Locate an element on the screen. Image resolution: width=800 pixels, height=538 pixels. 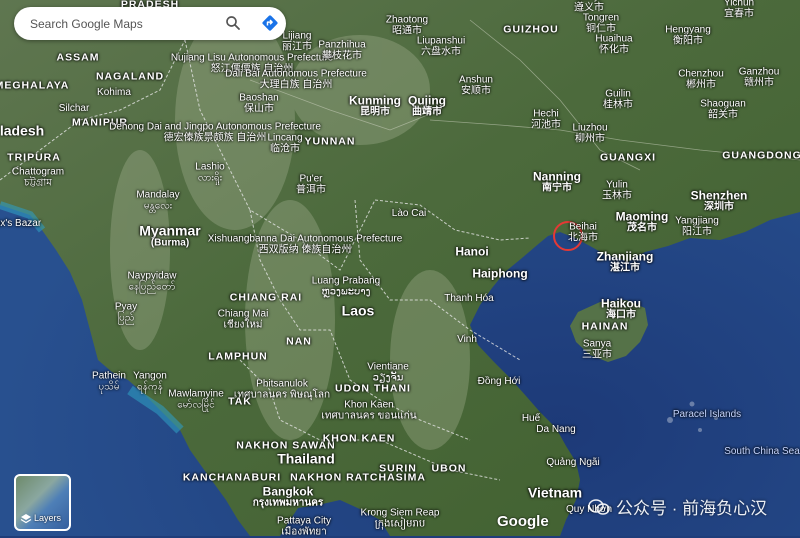
map-label-text: Pu'er is located at coordinates (311, 179).